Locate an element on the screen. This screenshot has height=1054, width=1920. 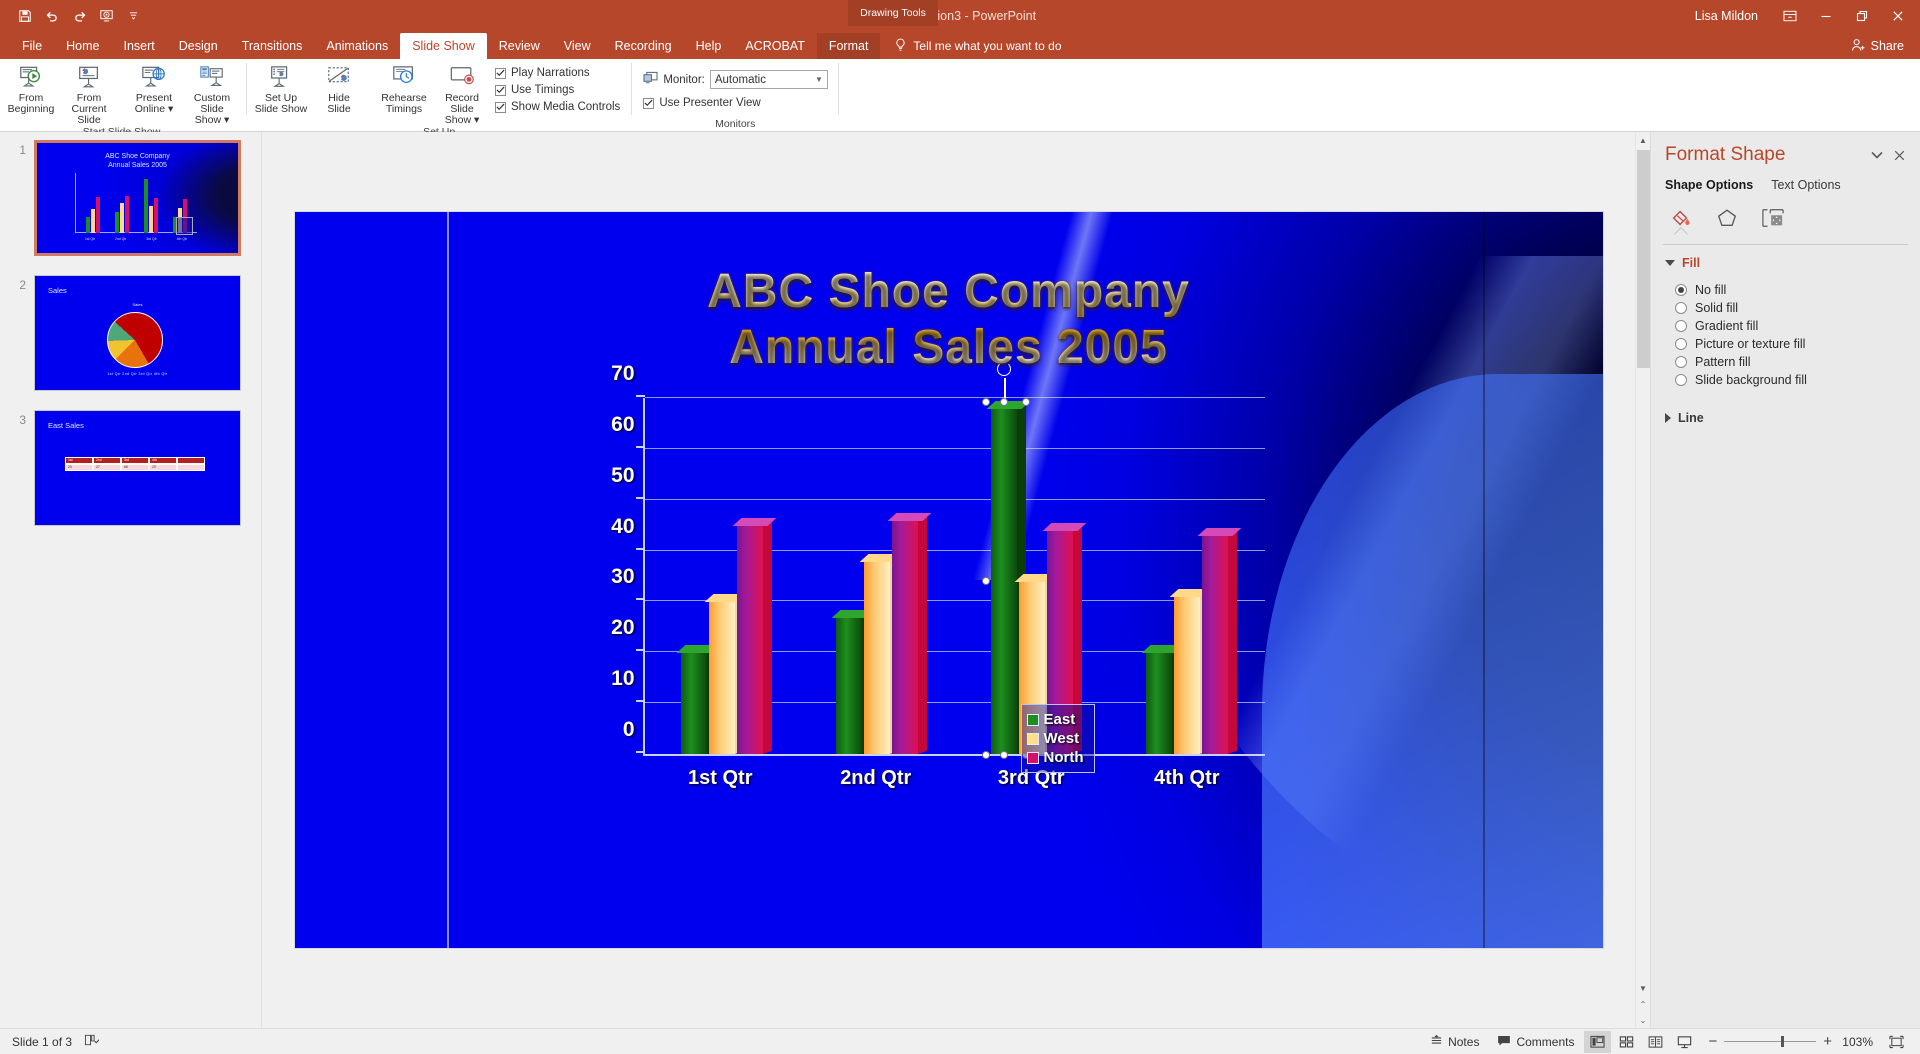
picture-or-texture-fill-radio: Picture or texture fill is located at coordinates (1797, 344).